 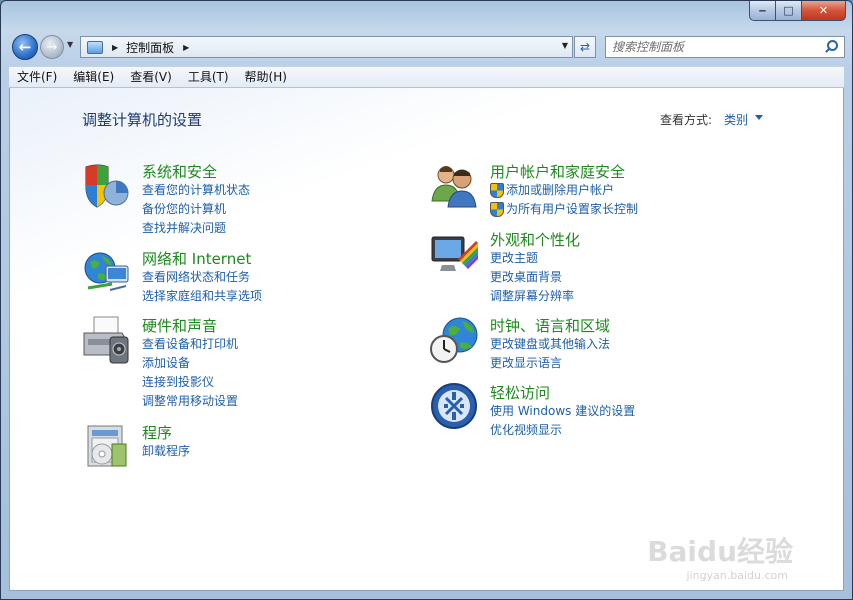 What do you see at coordinates (196, 228) in the screenshot?
I see `link-troubleshoot: 查找并解决问题` at bounding box center [196, 228].